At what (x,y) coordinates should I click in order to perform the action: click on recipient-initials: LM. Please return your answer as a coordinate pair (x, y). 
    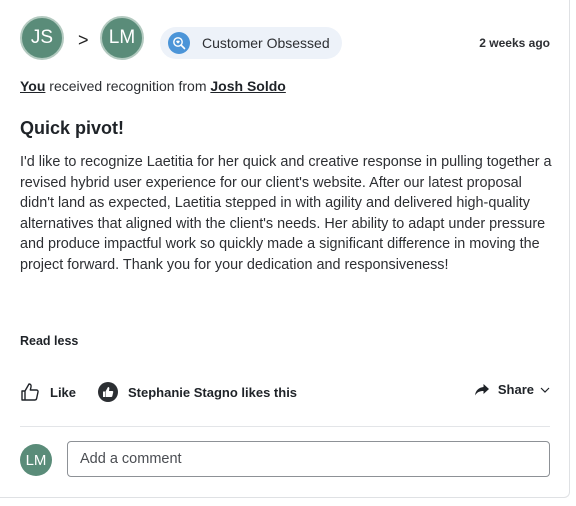
    Looking at the image, I should click on (122, 37).